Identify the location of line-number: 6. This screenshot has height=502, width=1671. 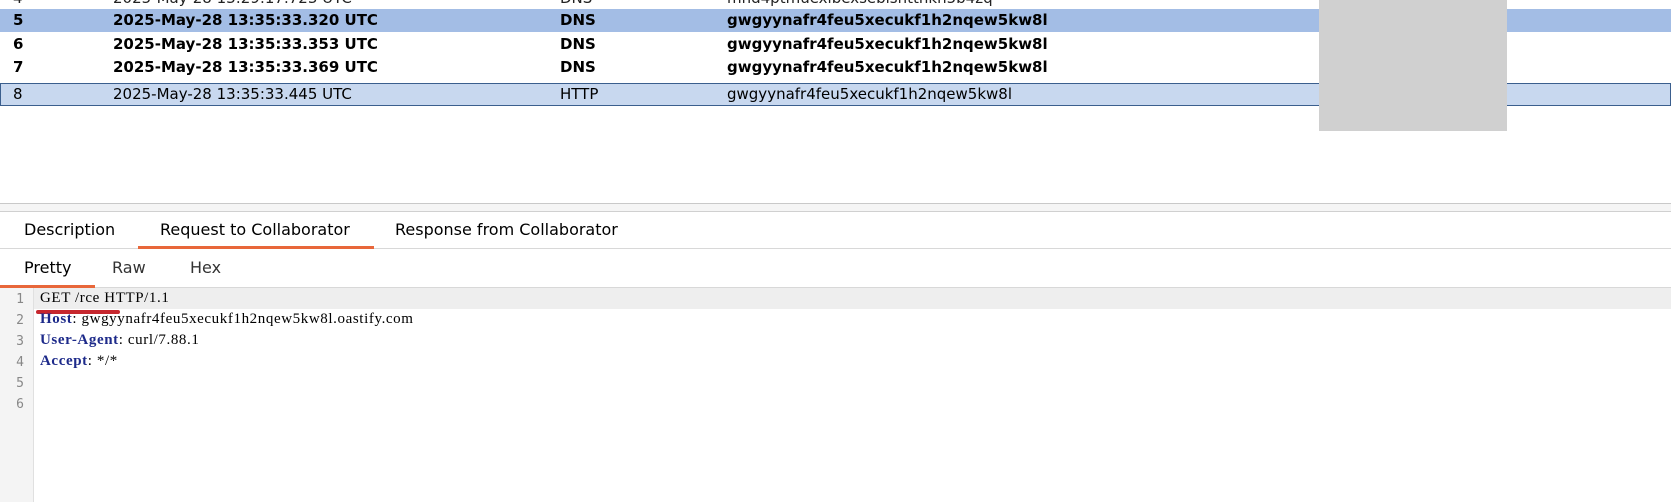
(20, 404).